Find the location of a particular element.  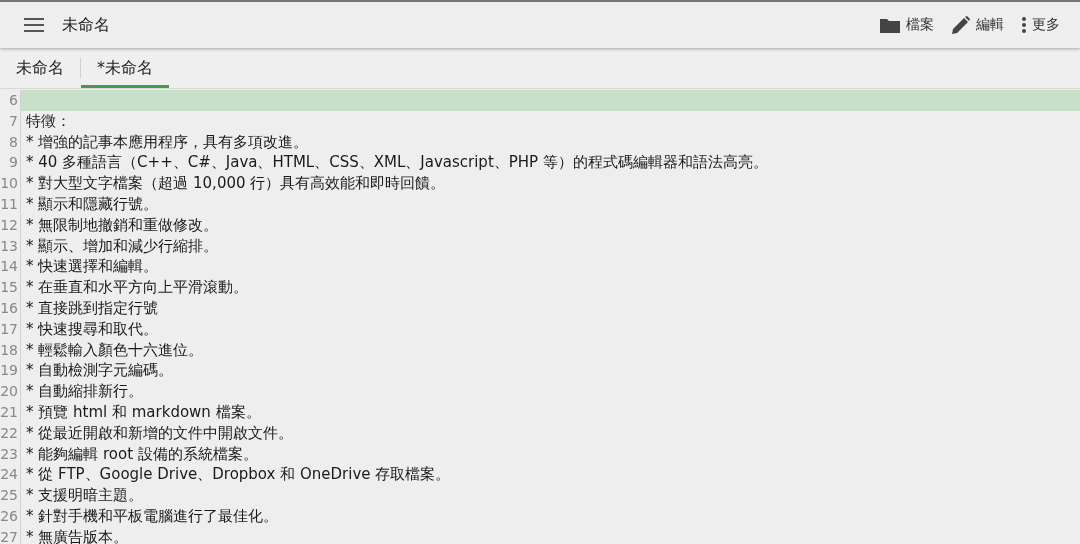

code-line: * 在垂直和水平方向上平滑滾動。 is located at coordinates (137, 287).